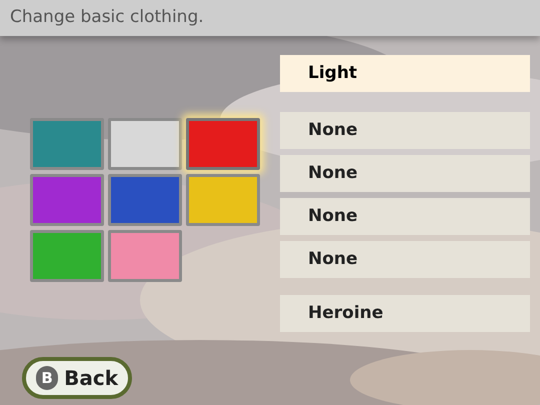 This screenshot has height=405, width=540. I want to click on b-button-glyph: B, so click(47, 378).